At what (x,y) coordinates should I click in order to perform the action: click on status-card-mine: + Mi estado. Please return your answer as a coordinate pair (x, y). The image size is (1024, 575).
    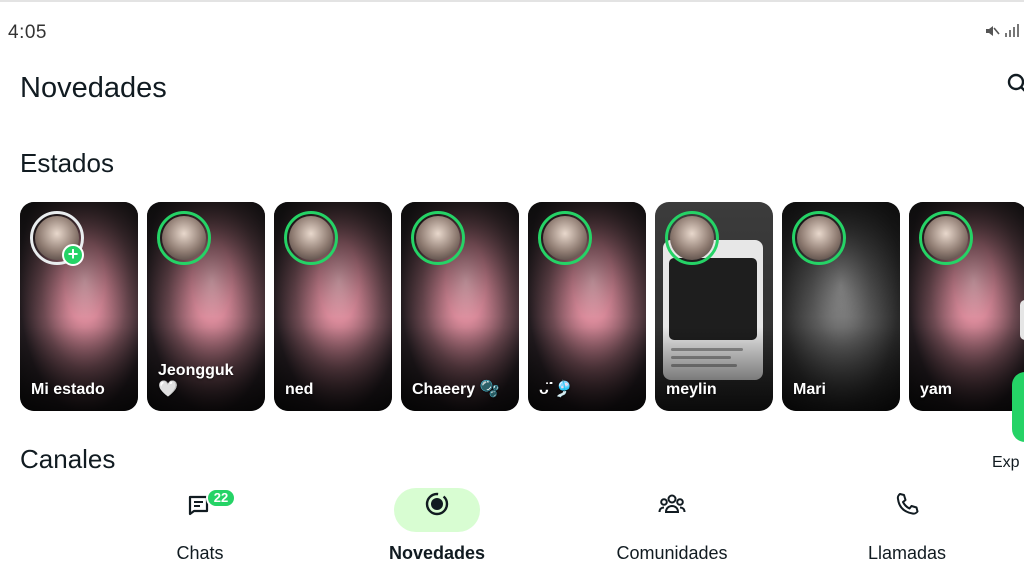
    Looking at the image, I should click on (79, 306).